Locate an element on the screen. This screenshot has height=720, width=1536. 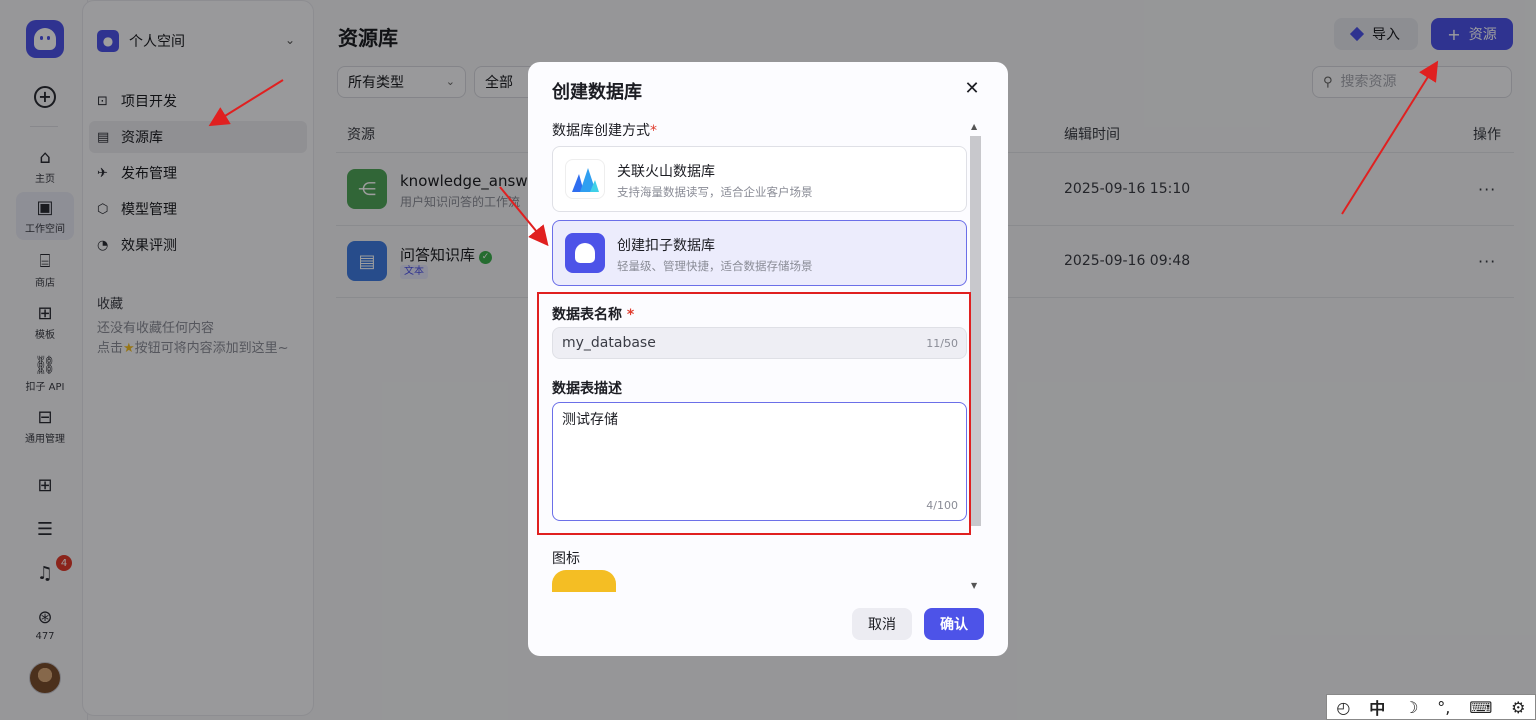
ime-mode-label: 中 is located at coordinates (1377, 707).